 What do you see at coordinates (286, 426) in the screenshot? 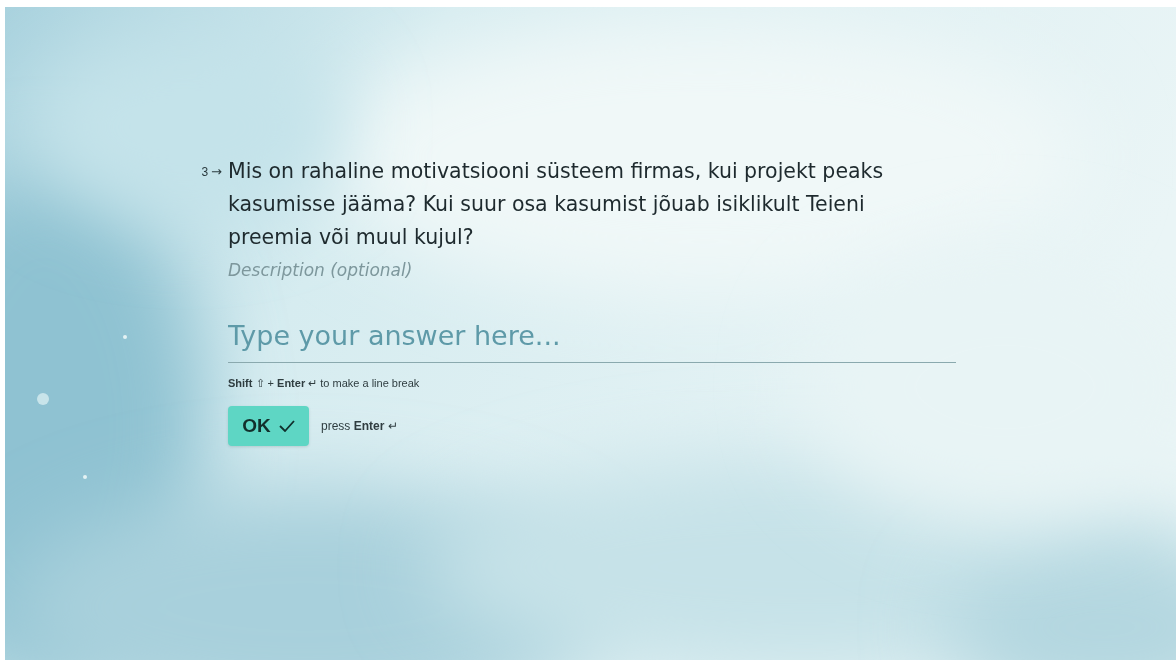
I see `check-icon` at bounding box center [286, 426].